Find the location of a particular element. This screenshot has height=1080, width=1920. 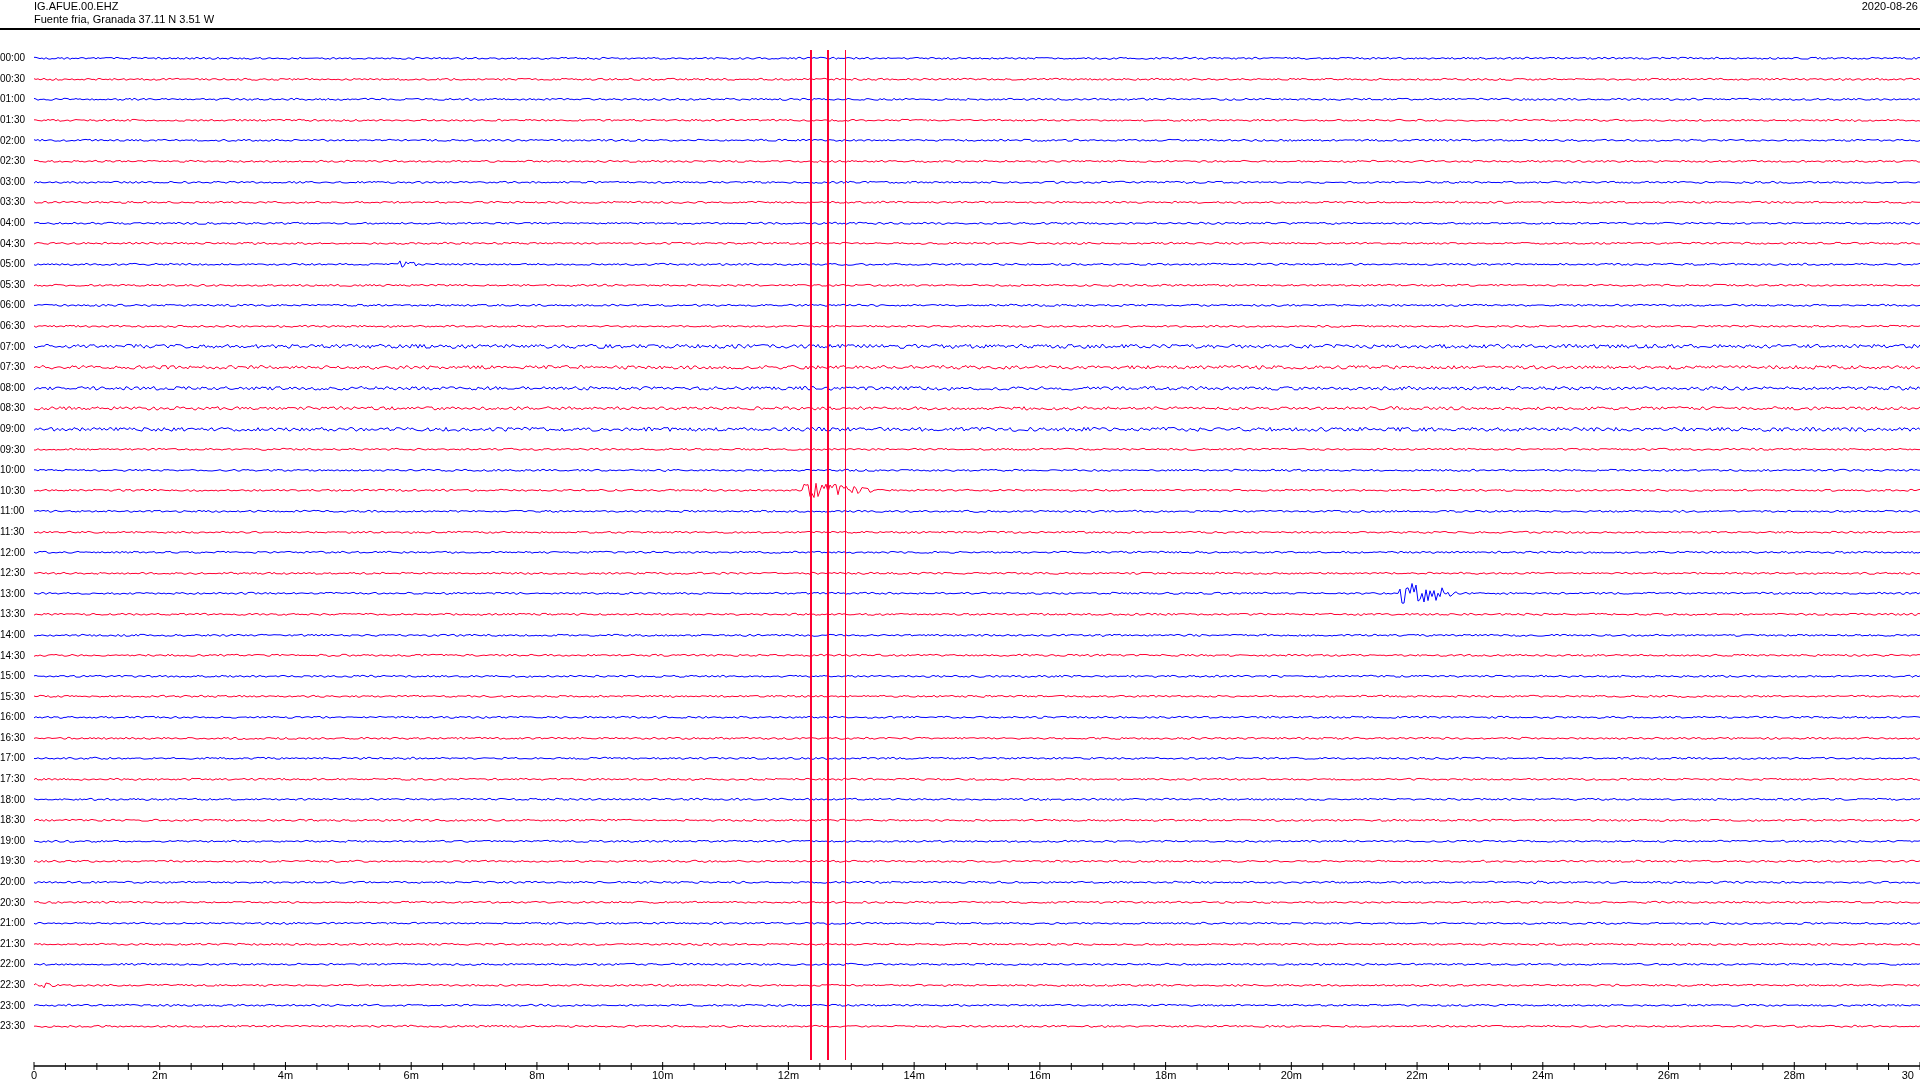

time-label: 05:30 is located at coordinates (13, 284).